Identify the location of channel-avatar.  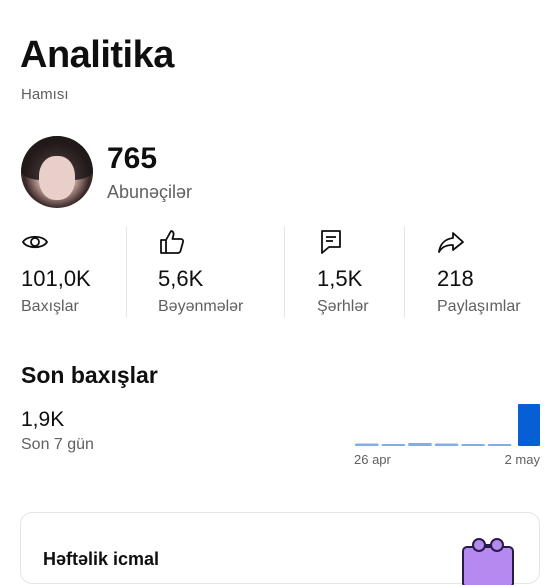
(57, 172).